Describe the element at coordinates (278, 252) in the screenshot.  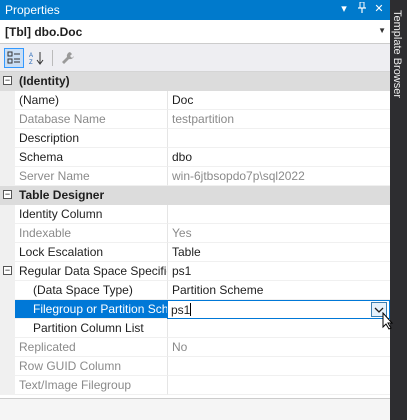
I see `property-lock-escalation-value: Table` at that location.